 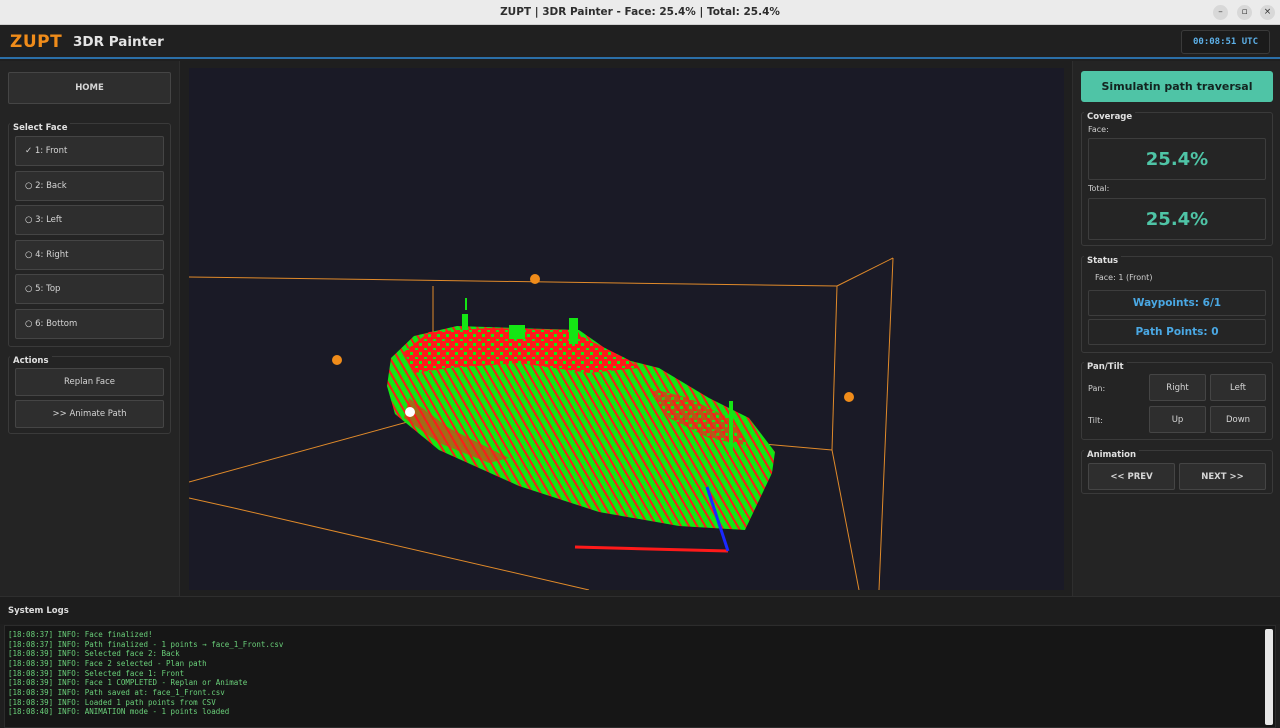 I want to click on log-scrollbar, so click(x=1269, y=677).